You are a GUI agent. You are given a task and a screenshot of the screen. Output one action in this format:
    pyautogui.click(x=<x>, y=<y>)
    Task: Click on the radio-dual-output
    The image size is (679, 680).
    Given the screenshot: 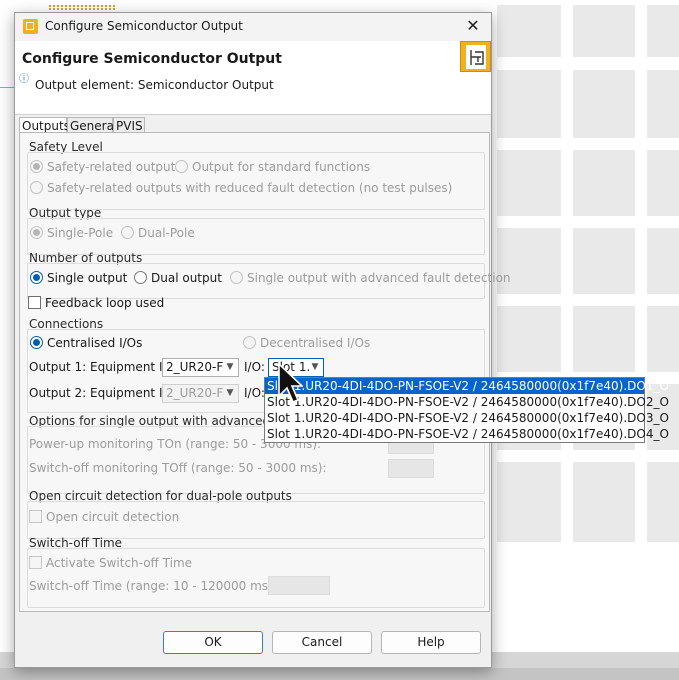 What is the action you would take?
    pyautogui.click(x=140, y=277)
    